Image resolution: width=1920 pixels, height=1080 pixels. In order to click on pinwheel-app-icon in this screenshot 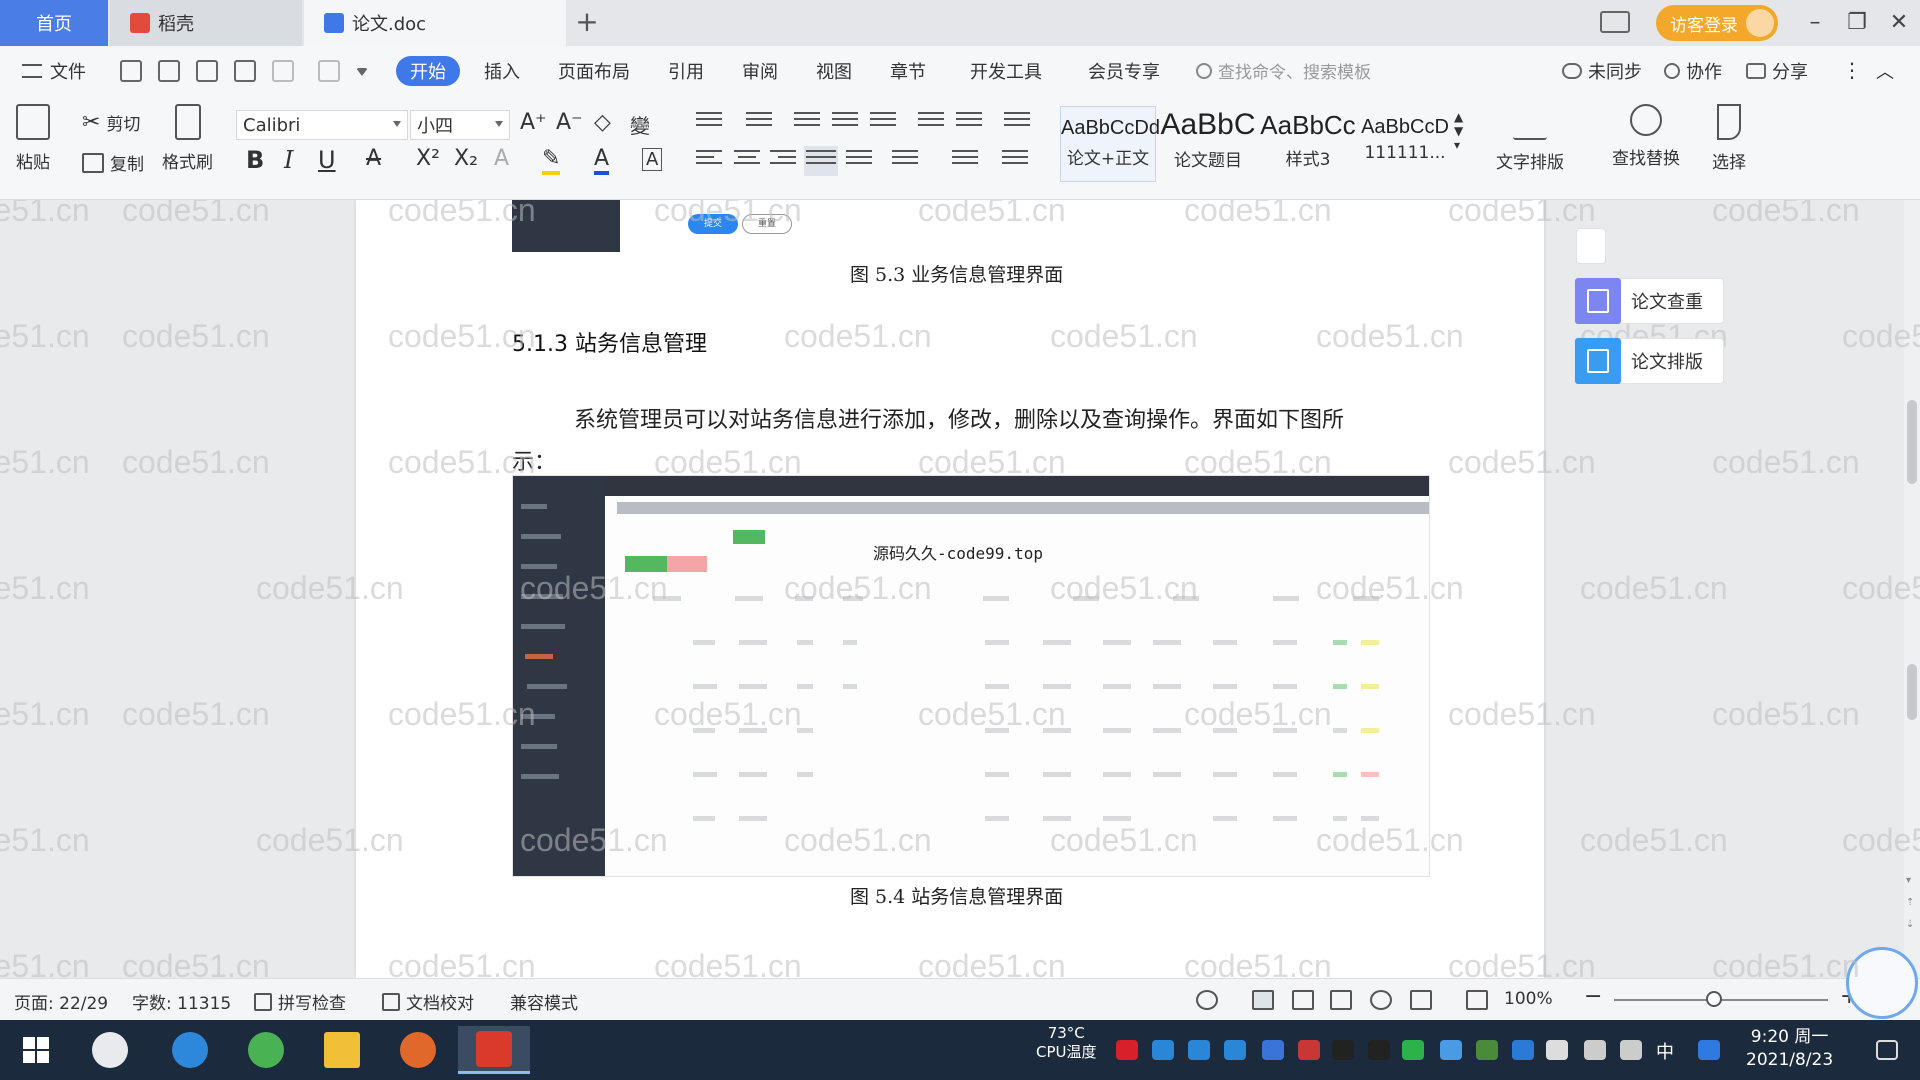, I will do `click(110, 1050)`.